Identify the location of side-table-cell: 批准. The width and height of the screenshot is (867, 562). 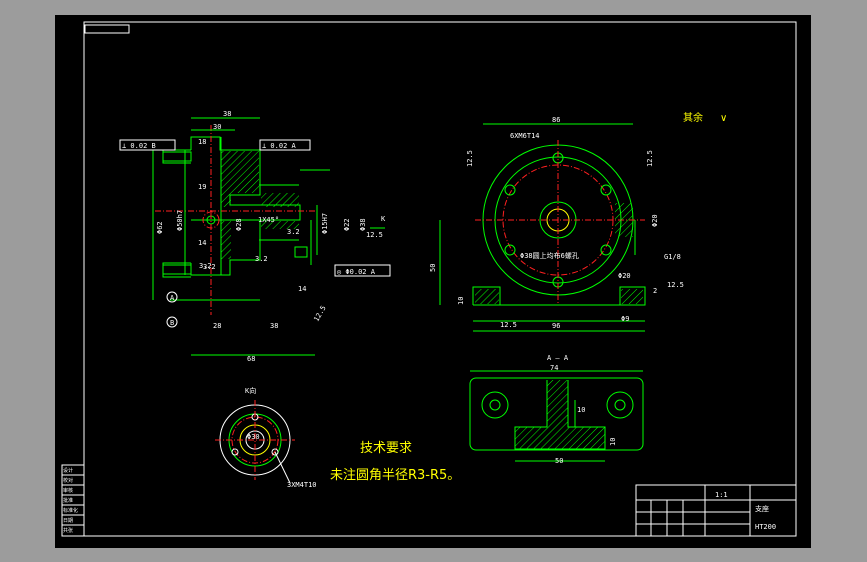
(68, 500).